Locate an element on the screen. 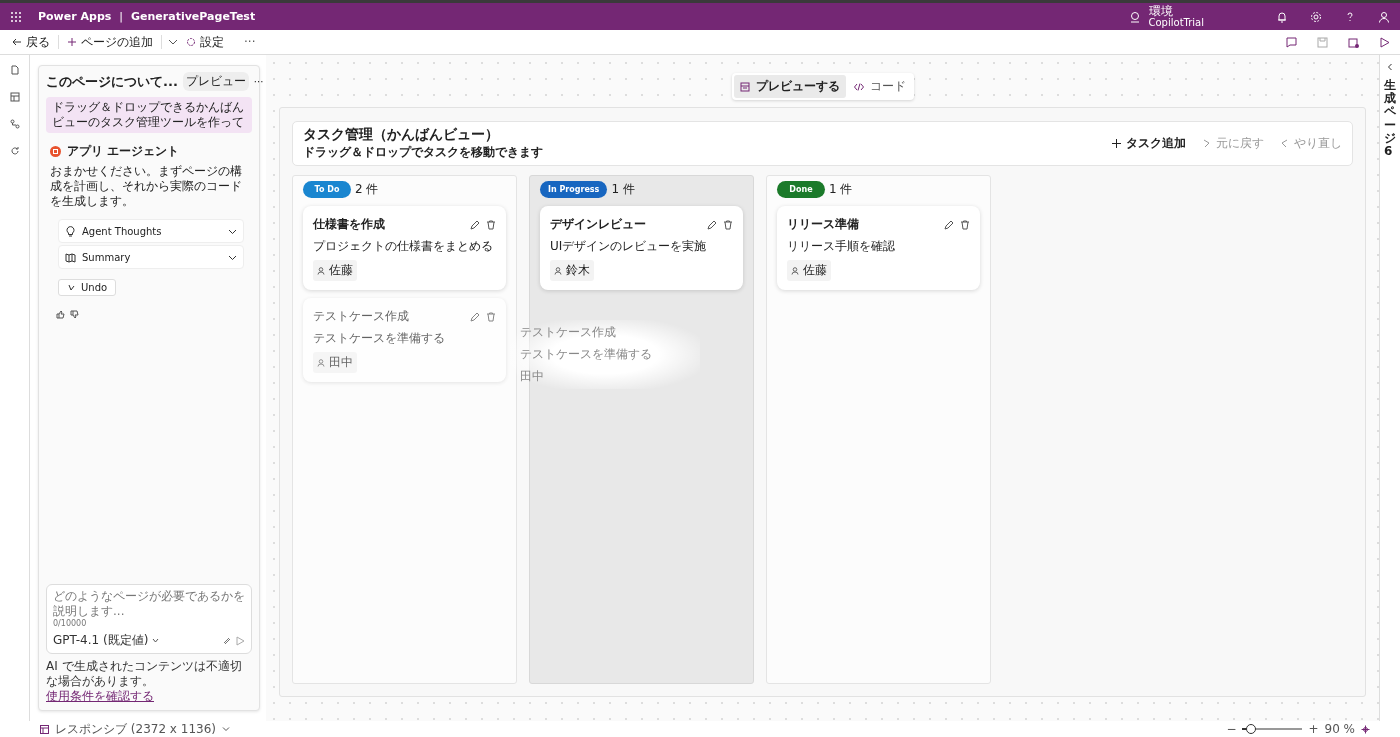 This screenshot has width=1400, height=737. accordion-item: Agent Thoughts is located at coordinates (151, 231).